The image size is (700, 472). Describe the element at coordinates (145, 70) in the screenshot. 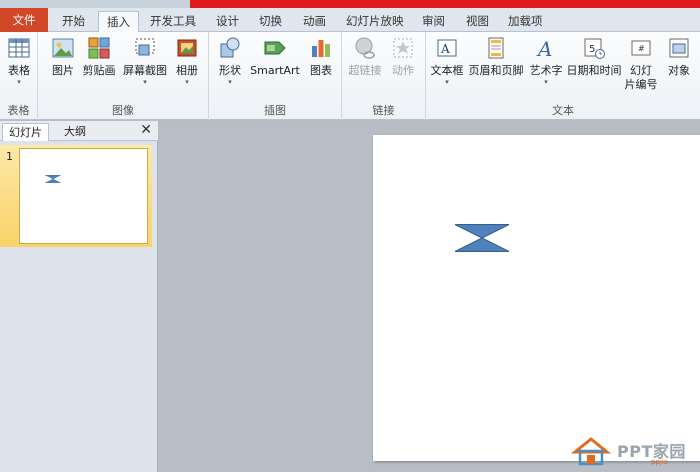

I see `screenshot-label: 屏幕截图` at that location.